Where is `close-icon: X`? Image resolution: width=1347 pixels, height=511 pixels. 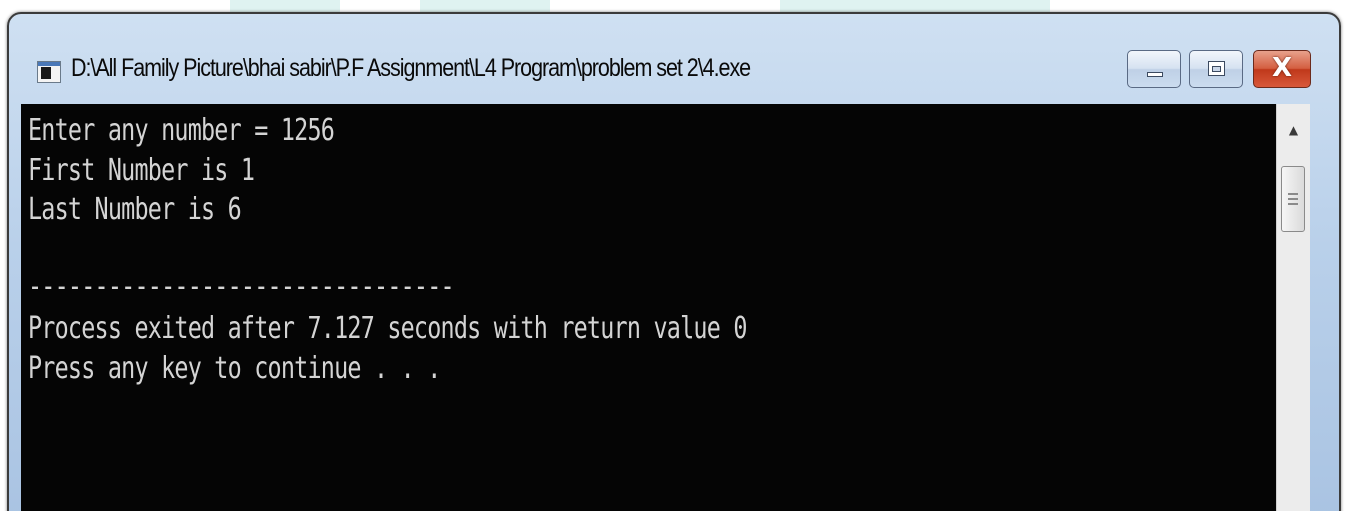 close-icon: X is located at coordinates (1282, 68).